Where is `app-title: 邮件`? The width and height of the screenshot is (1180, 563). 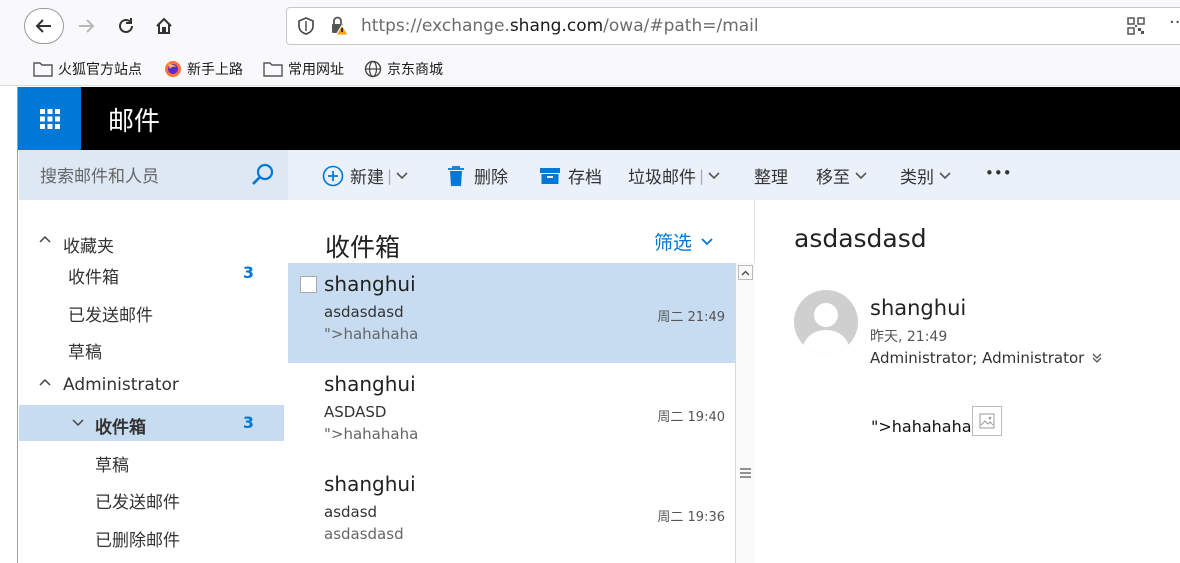
app-title: 邮件 is located at coordinates (134, 122).